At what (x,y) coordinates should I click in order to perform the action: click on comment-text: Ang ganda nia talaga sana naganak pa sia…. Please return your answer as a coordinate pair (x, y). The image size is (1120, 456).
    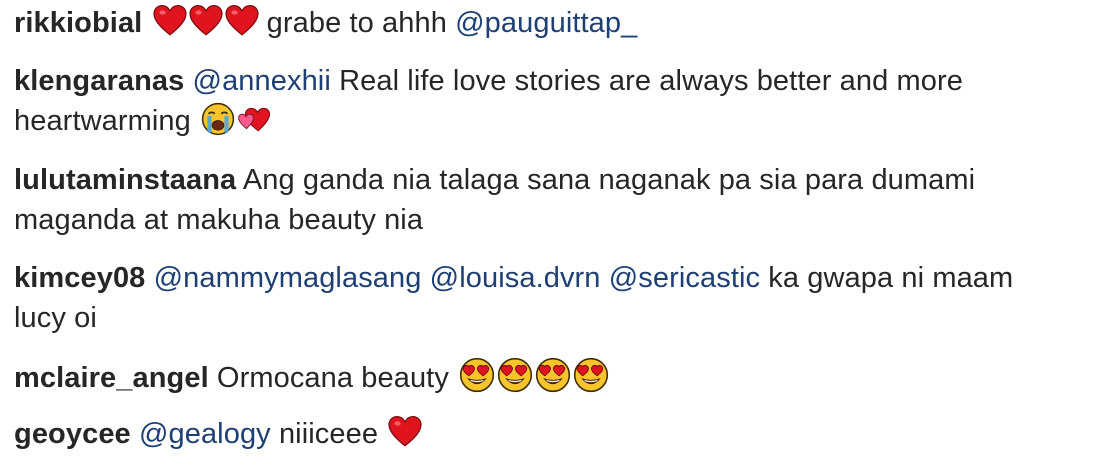
    Looking at the image, I should click on (609, 180).